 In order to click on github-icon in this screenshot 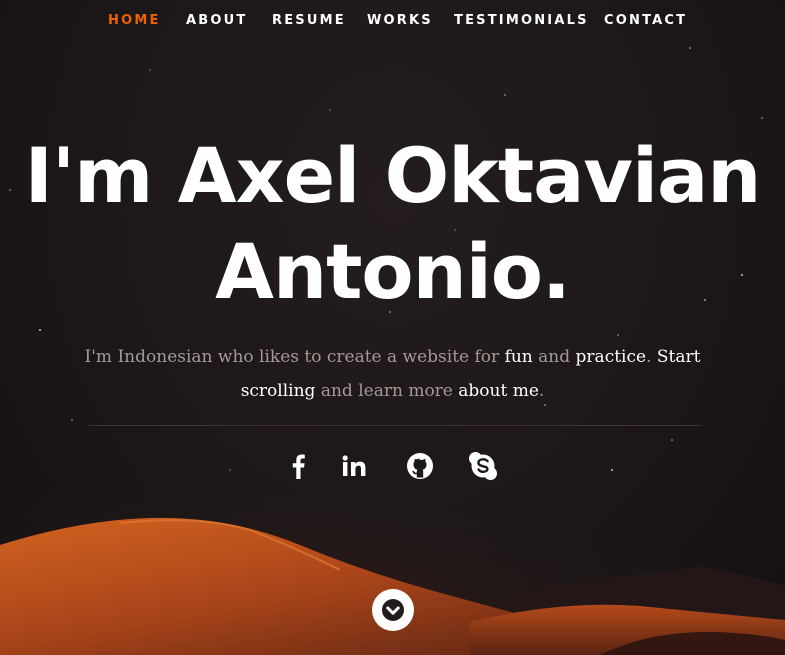, I will do `click(420, 466)`.